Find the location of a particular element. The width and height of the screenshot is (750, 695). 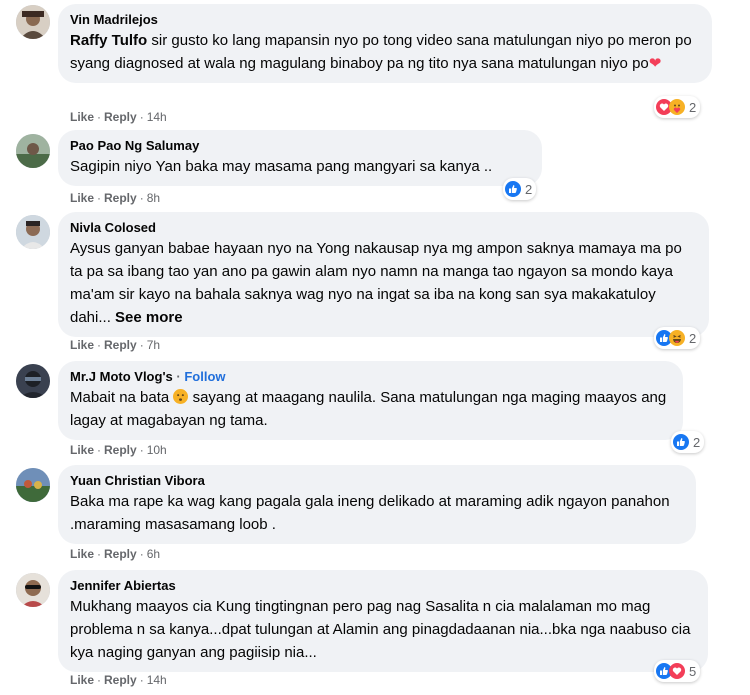

heart-emoji: ❤ is located at coordinates (655, 63).